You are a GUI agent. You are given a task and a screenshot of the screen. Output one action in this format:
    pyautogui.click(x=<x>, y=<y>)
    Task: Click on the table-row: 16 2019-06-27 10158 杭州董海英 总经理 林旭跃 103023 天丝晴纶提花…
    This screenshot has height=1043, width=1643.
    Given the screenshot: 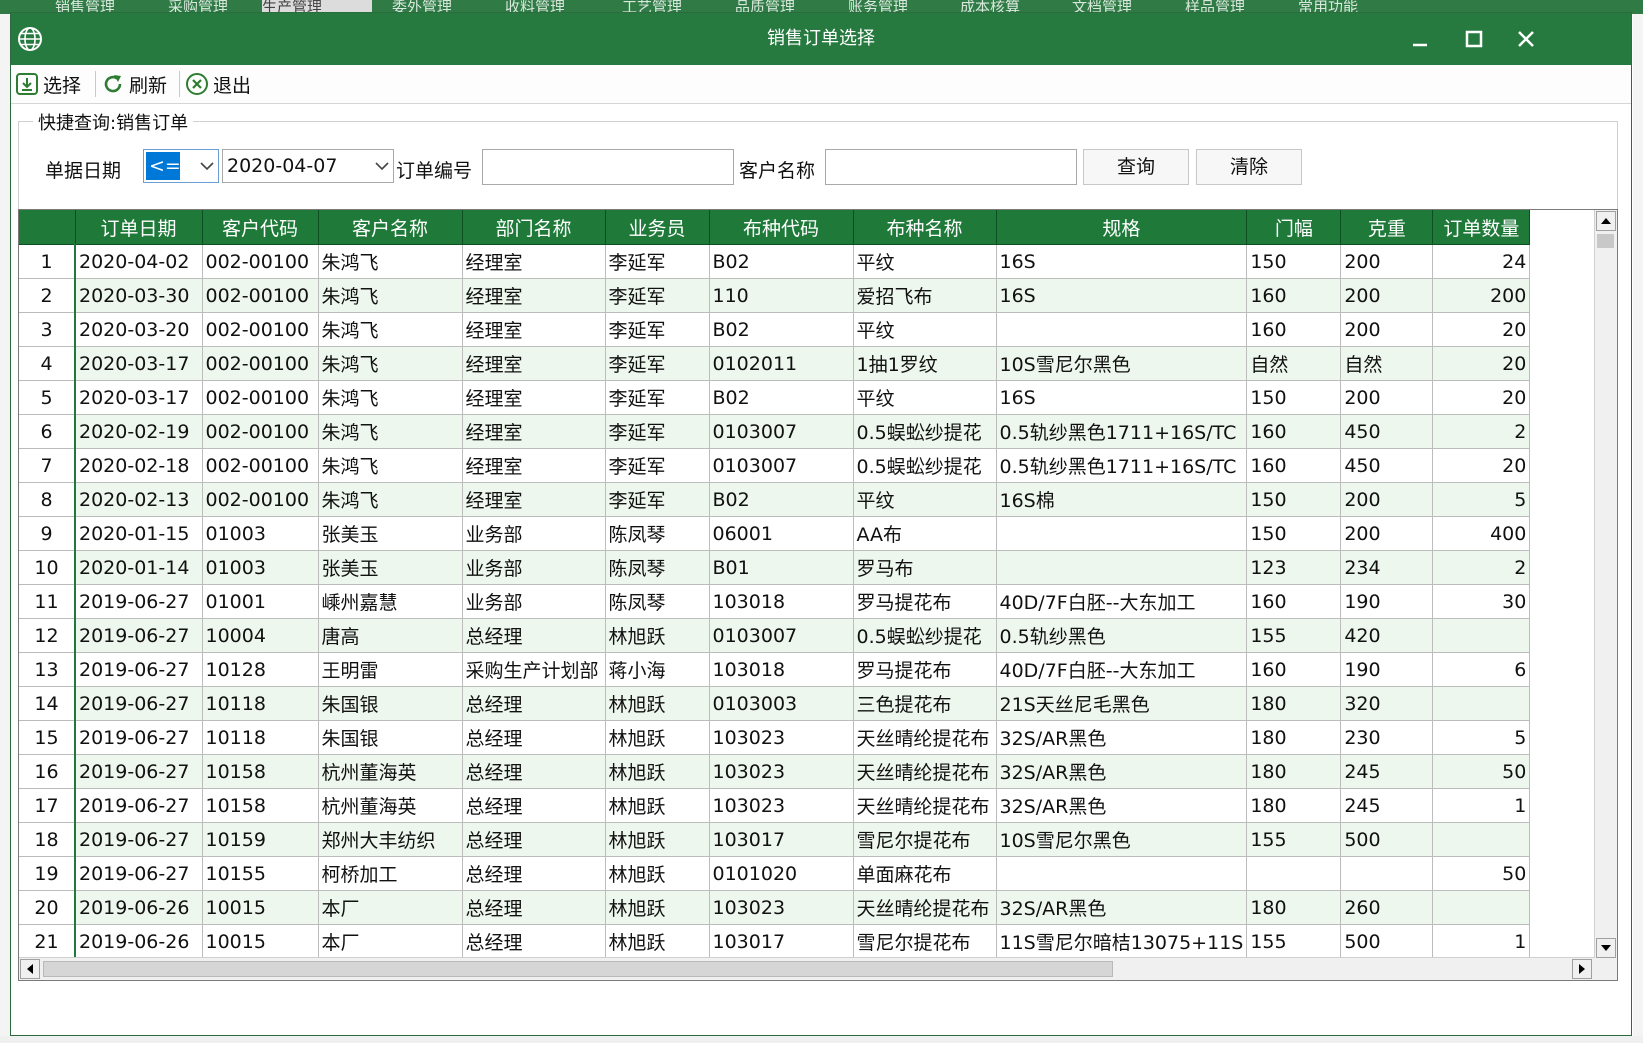 What is the action you would take?
    pyautogui.click(x=775, y=771)
    